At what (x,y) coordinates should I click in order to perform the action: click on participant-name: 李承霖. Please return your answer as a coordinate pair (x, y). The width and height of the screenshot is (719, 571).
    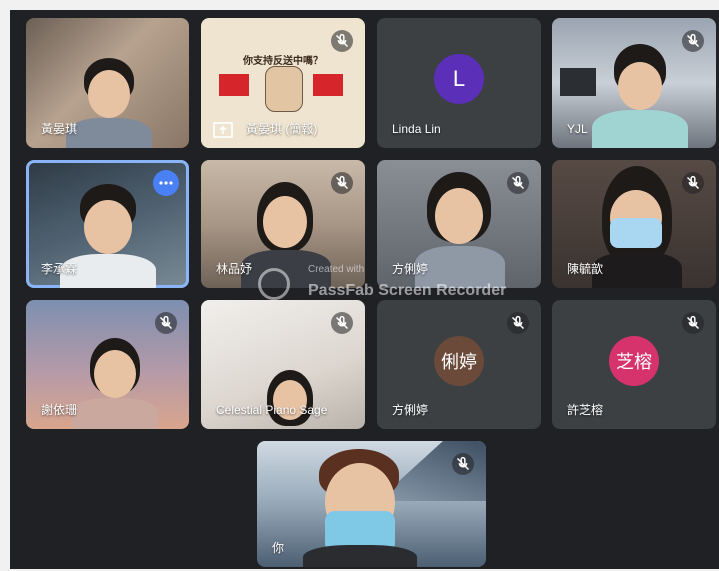
    Looking at the image, I should click on (59, 269).